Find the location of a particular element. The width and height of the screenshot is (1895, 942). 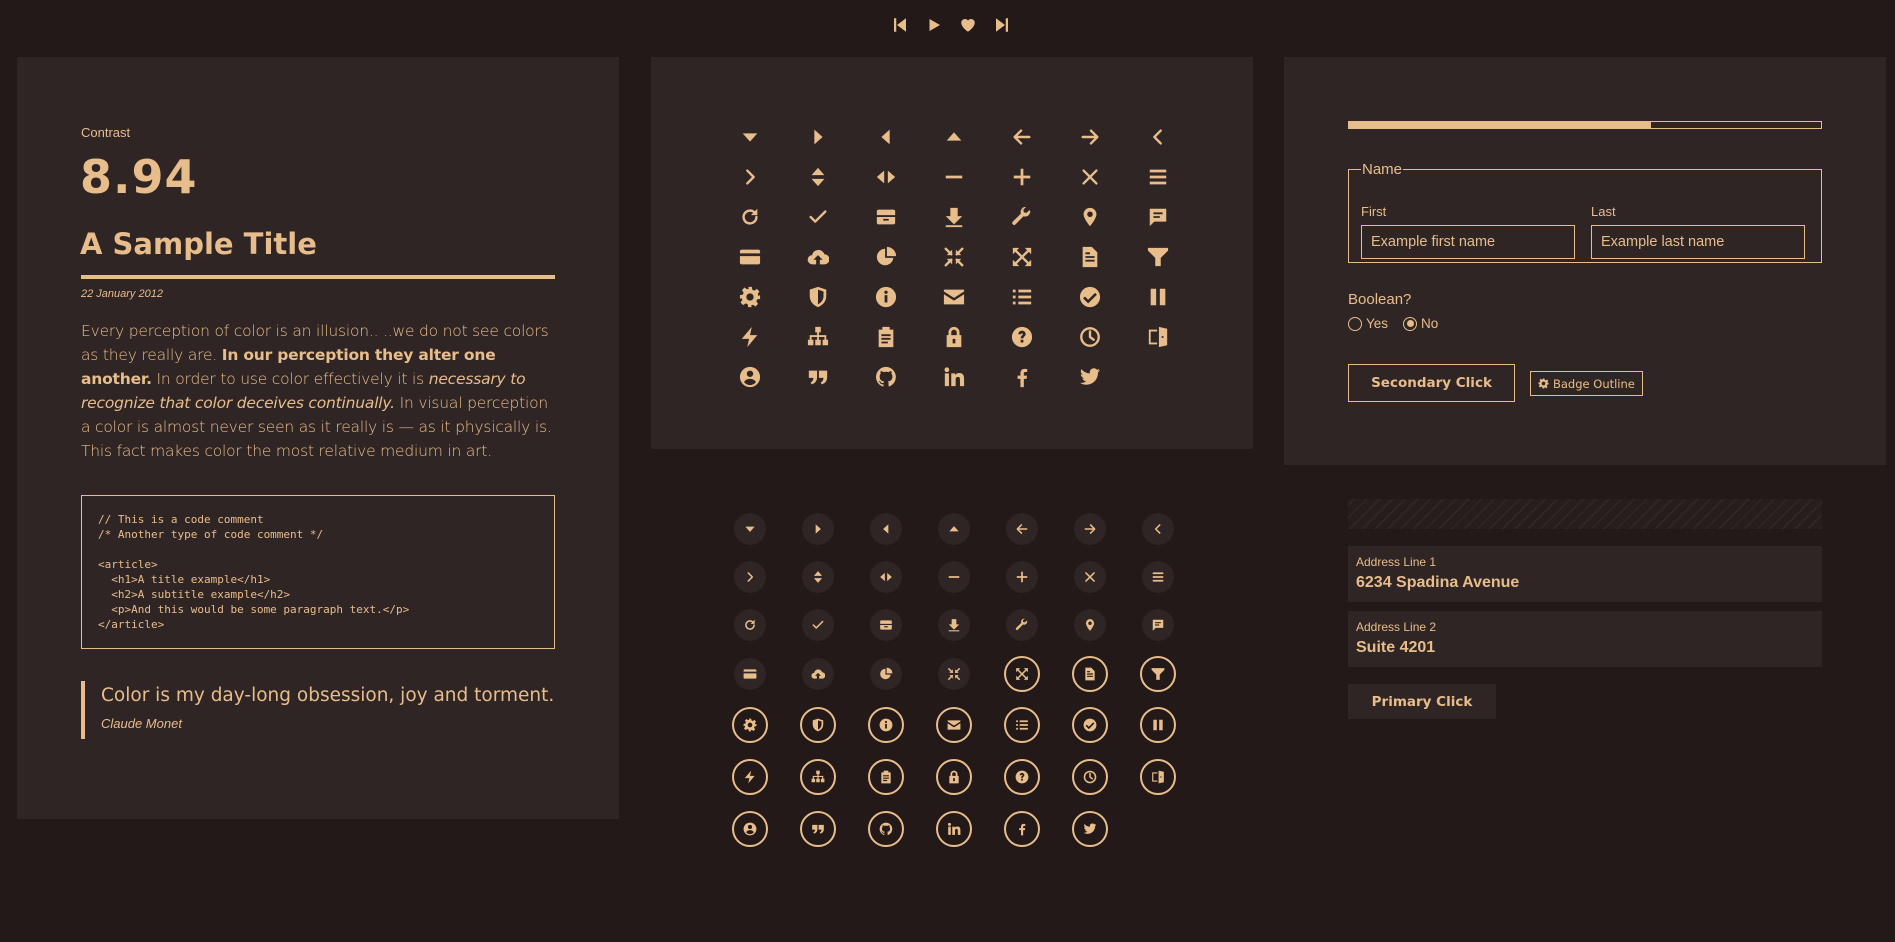

wrench-circle-button is located at coordinates (1022, 625).